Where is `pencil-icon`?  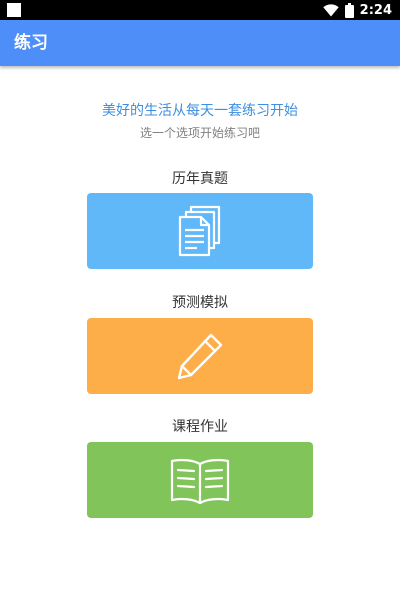 pencil-icon is located at coordinates (200, 356).